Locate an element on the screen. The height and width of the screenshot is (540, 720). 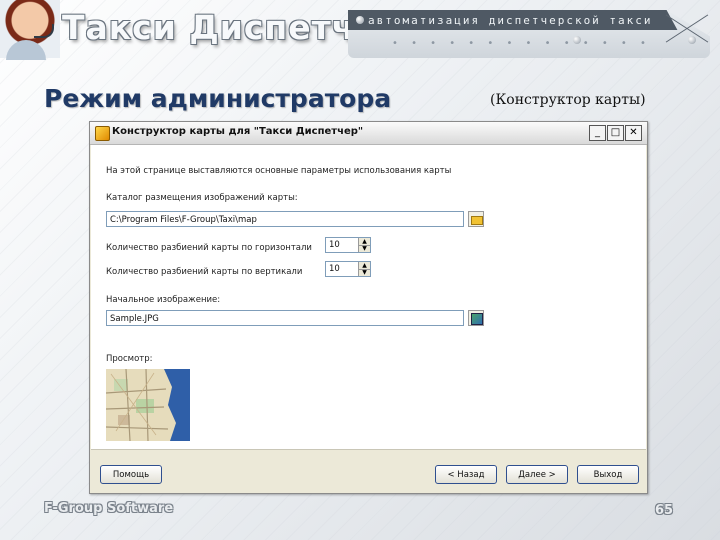
back-button: < Назад is located at coordinates (466, 474).